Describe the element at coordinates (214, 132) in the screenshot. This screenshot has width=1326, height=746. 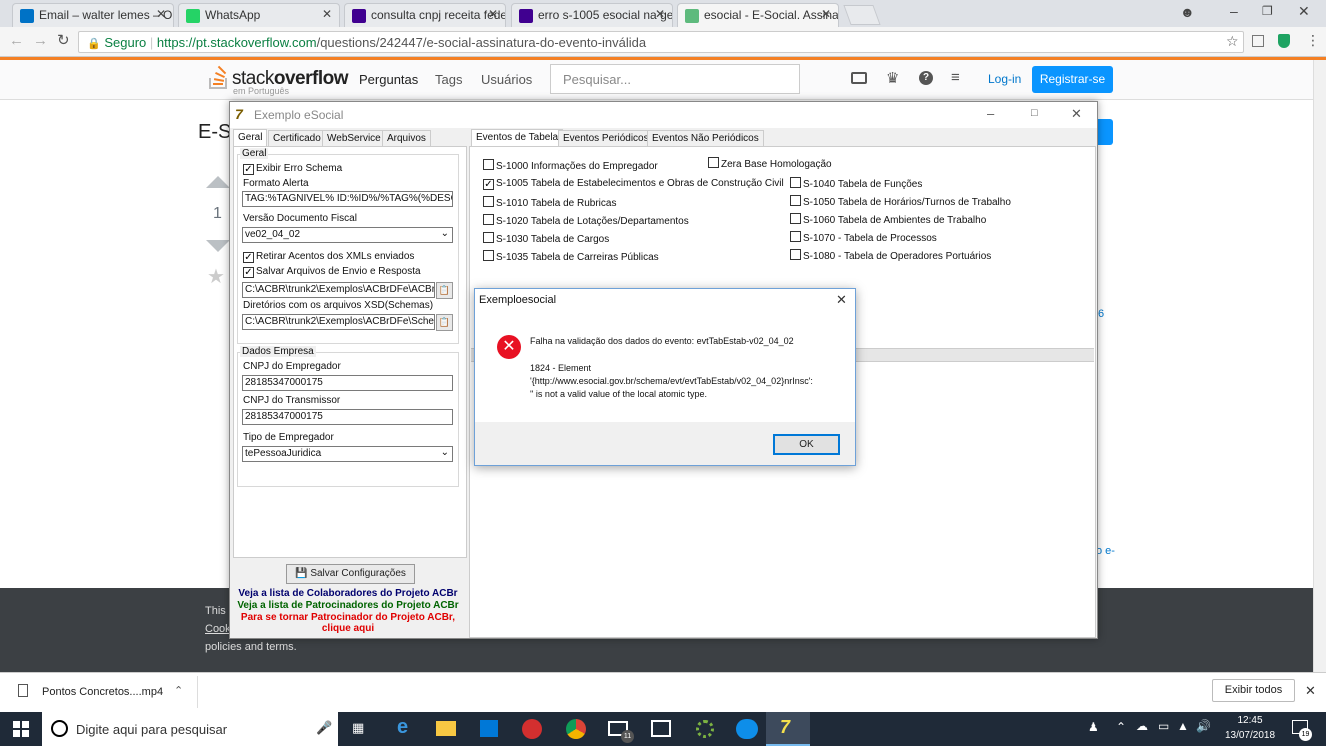
I see `question-title: E-S` at that location.